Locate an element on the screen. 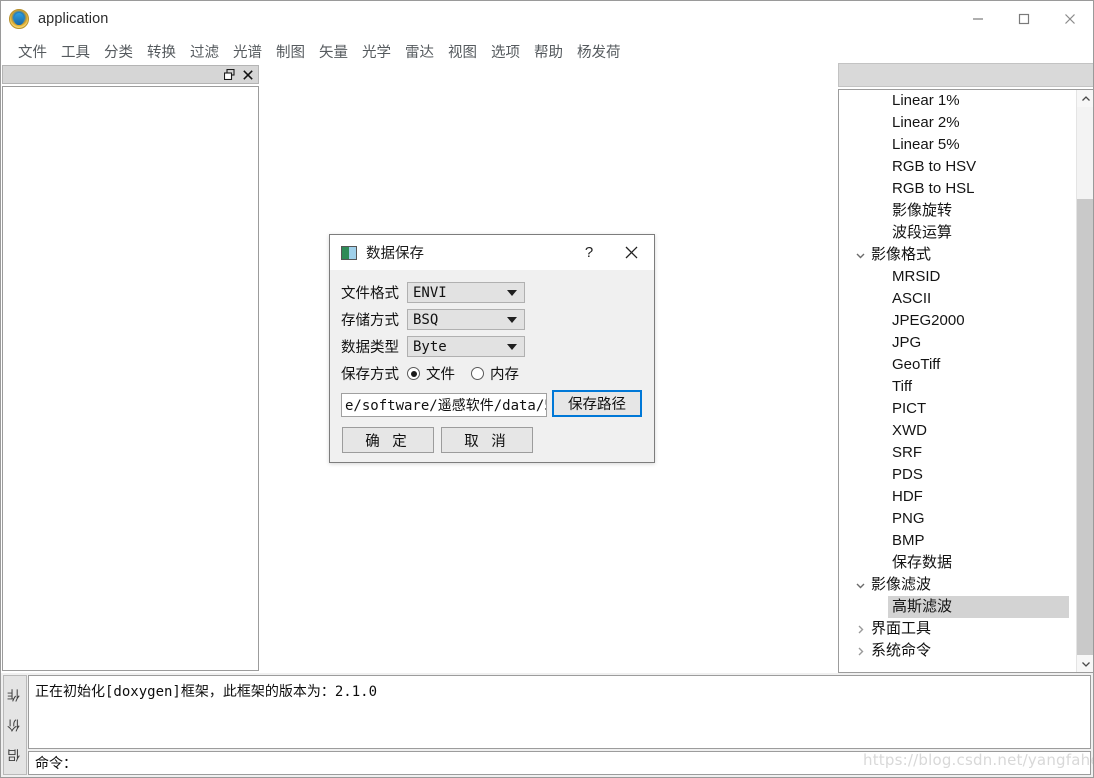 The width and height of the screenshot is (1094, 778). tree-item-21: 保存数据 is located at coordinates (954, 563).